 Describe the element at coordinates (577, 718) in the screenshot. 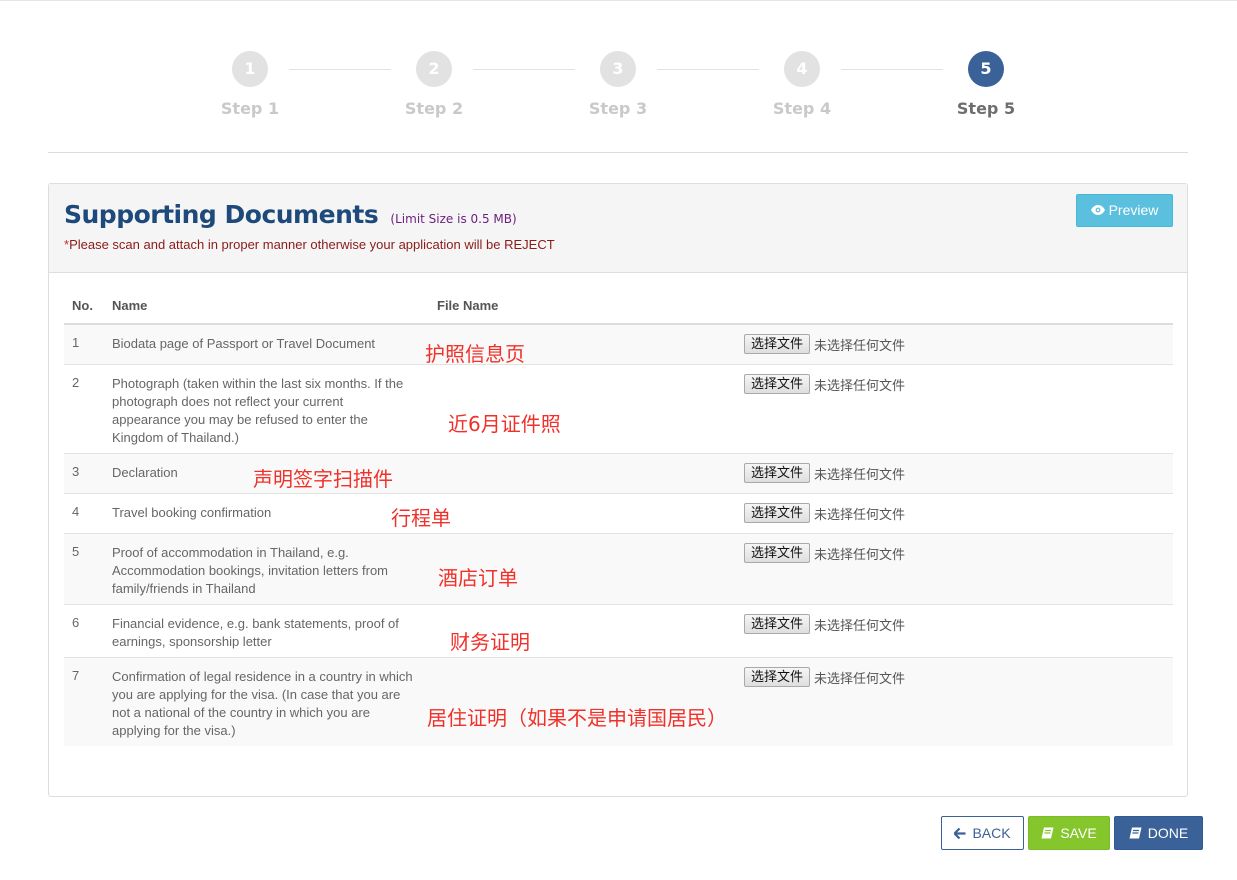

I see `chinese-annotation: 居住证明（如果不是申请国居民）` at that location.